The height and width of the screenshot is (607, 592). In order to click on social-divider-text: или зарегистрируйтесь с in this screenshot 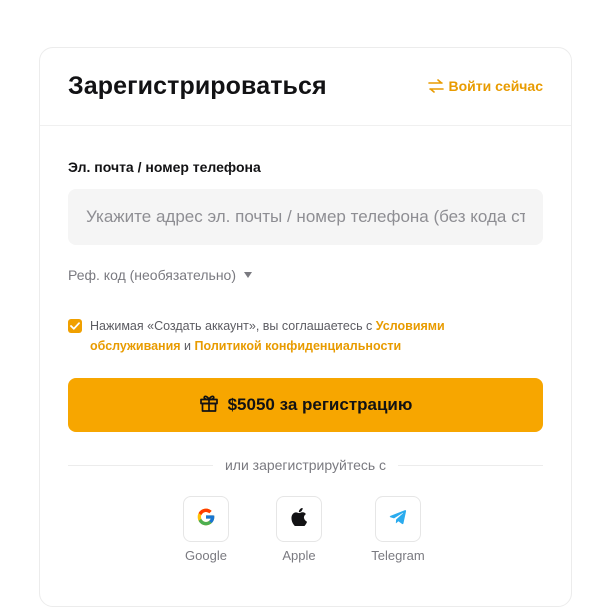, I will do `click(305, 465)`.